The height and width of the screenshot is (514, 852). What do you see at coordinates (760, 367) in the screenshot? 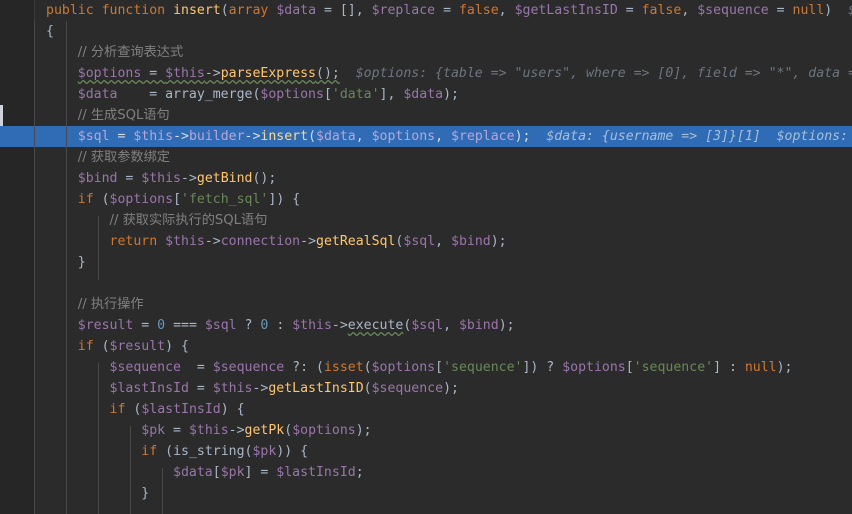
I see `code-token-kw: null` at bounding box center [760, 367].